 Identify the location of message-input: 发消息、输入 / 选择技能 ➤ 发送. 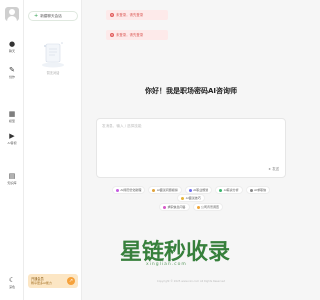
(191, 148).